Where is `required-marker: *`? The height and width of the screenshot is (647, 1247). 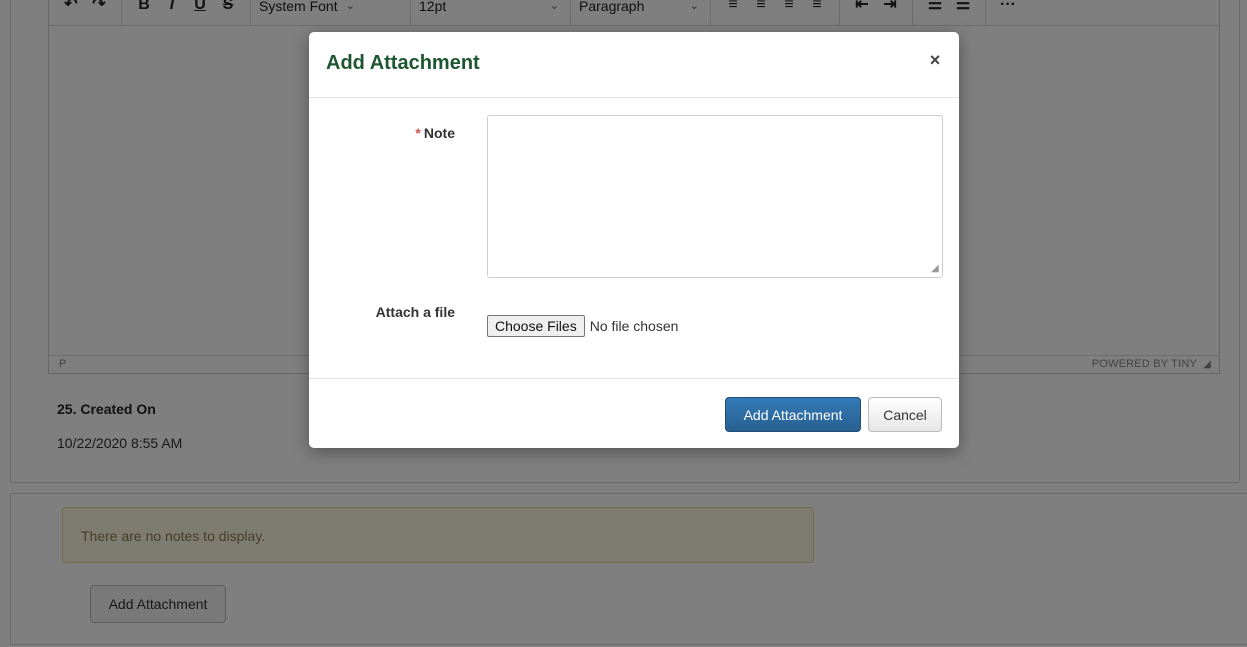
required-marker: * is located at coordinates (418, 133).